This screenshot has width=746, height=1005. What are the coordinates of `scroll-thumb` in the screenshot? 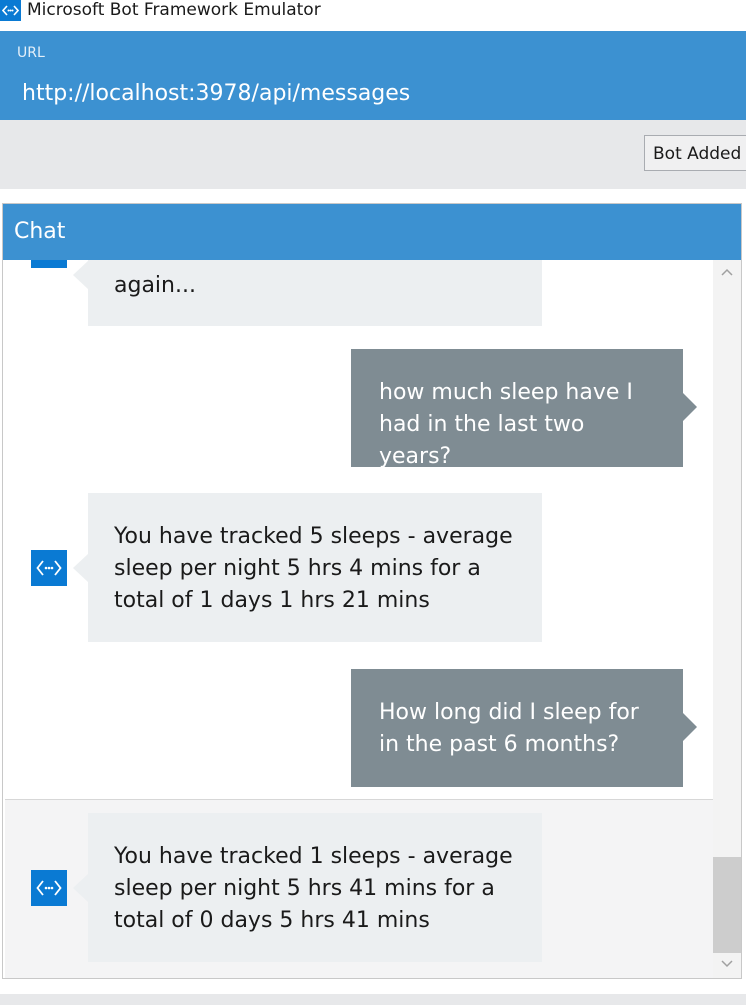 It's located at (727, 905).